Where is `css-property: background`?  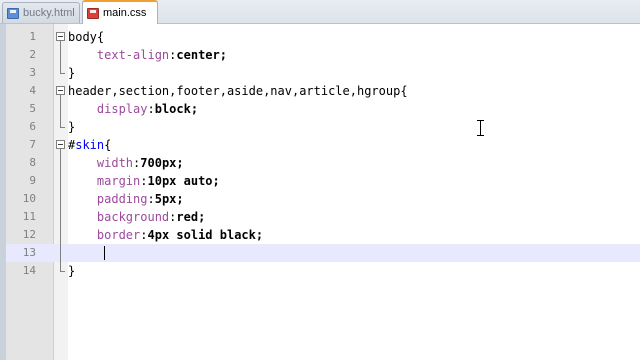
css-property: background is located at coordinates (133, 217).